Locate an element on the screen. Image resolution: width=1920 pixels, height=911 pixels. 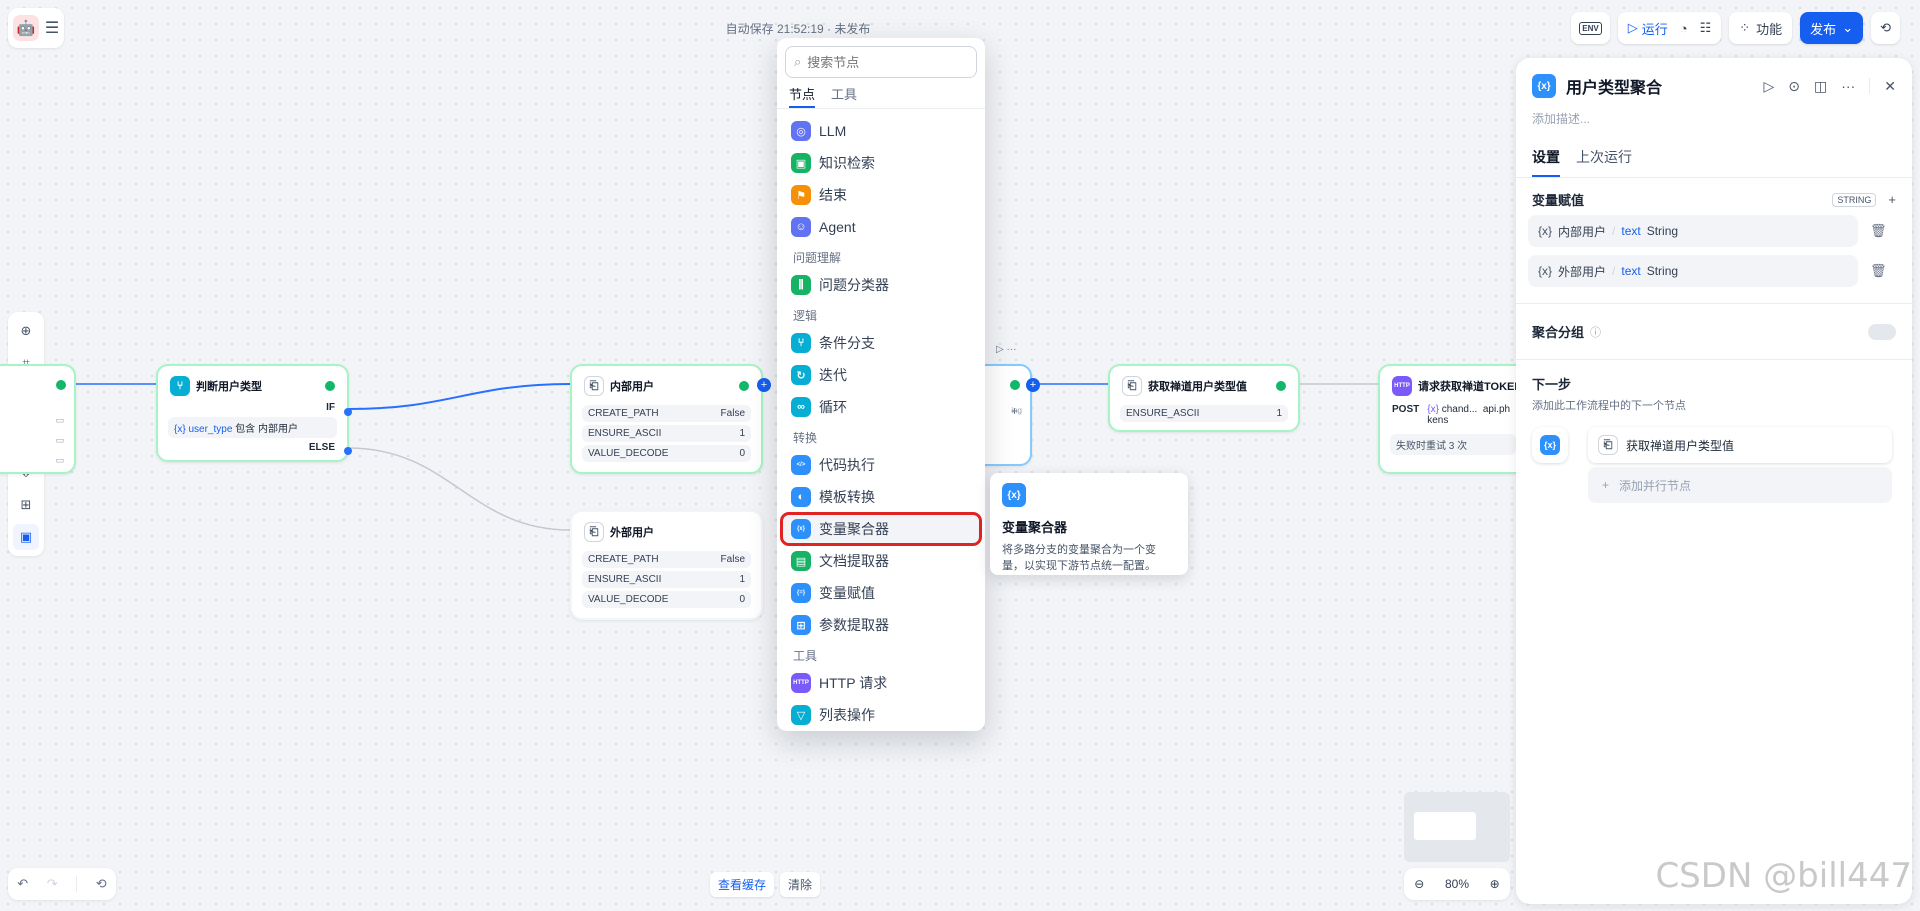
node-option: ⊞ 参数提取器 is located at coordinates (881, 625).